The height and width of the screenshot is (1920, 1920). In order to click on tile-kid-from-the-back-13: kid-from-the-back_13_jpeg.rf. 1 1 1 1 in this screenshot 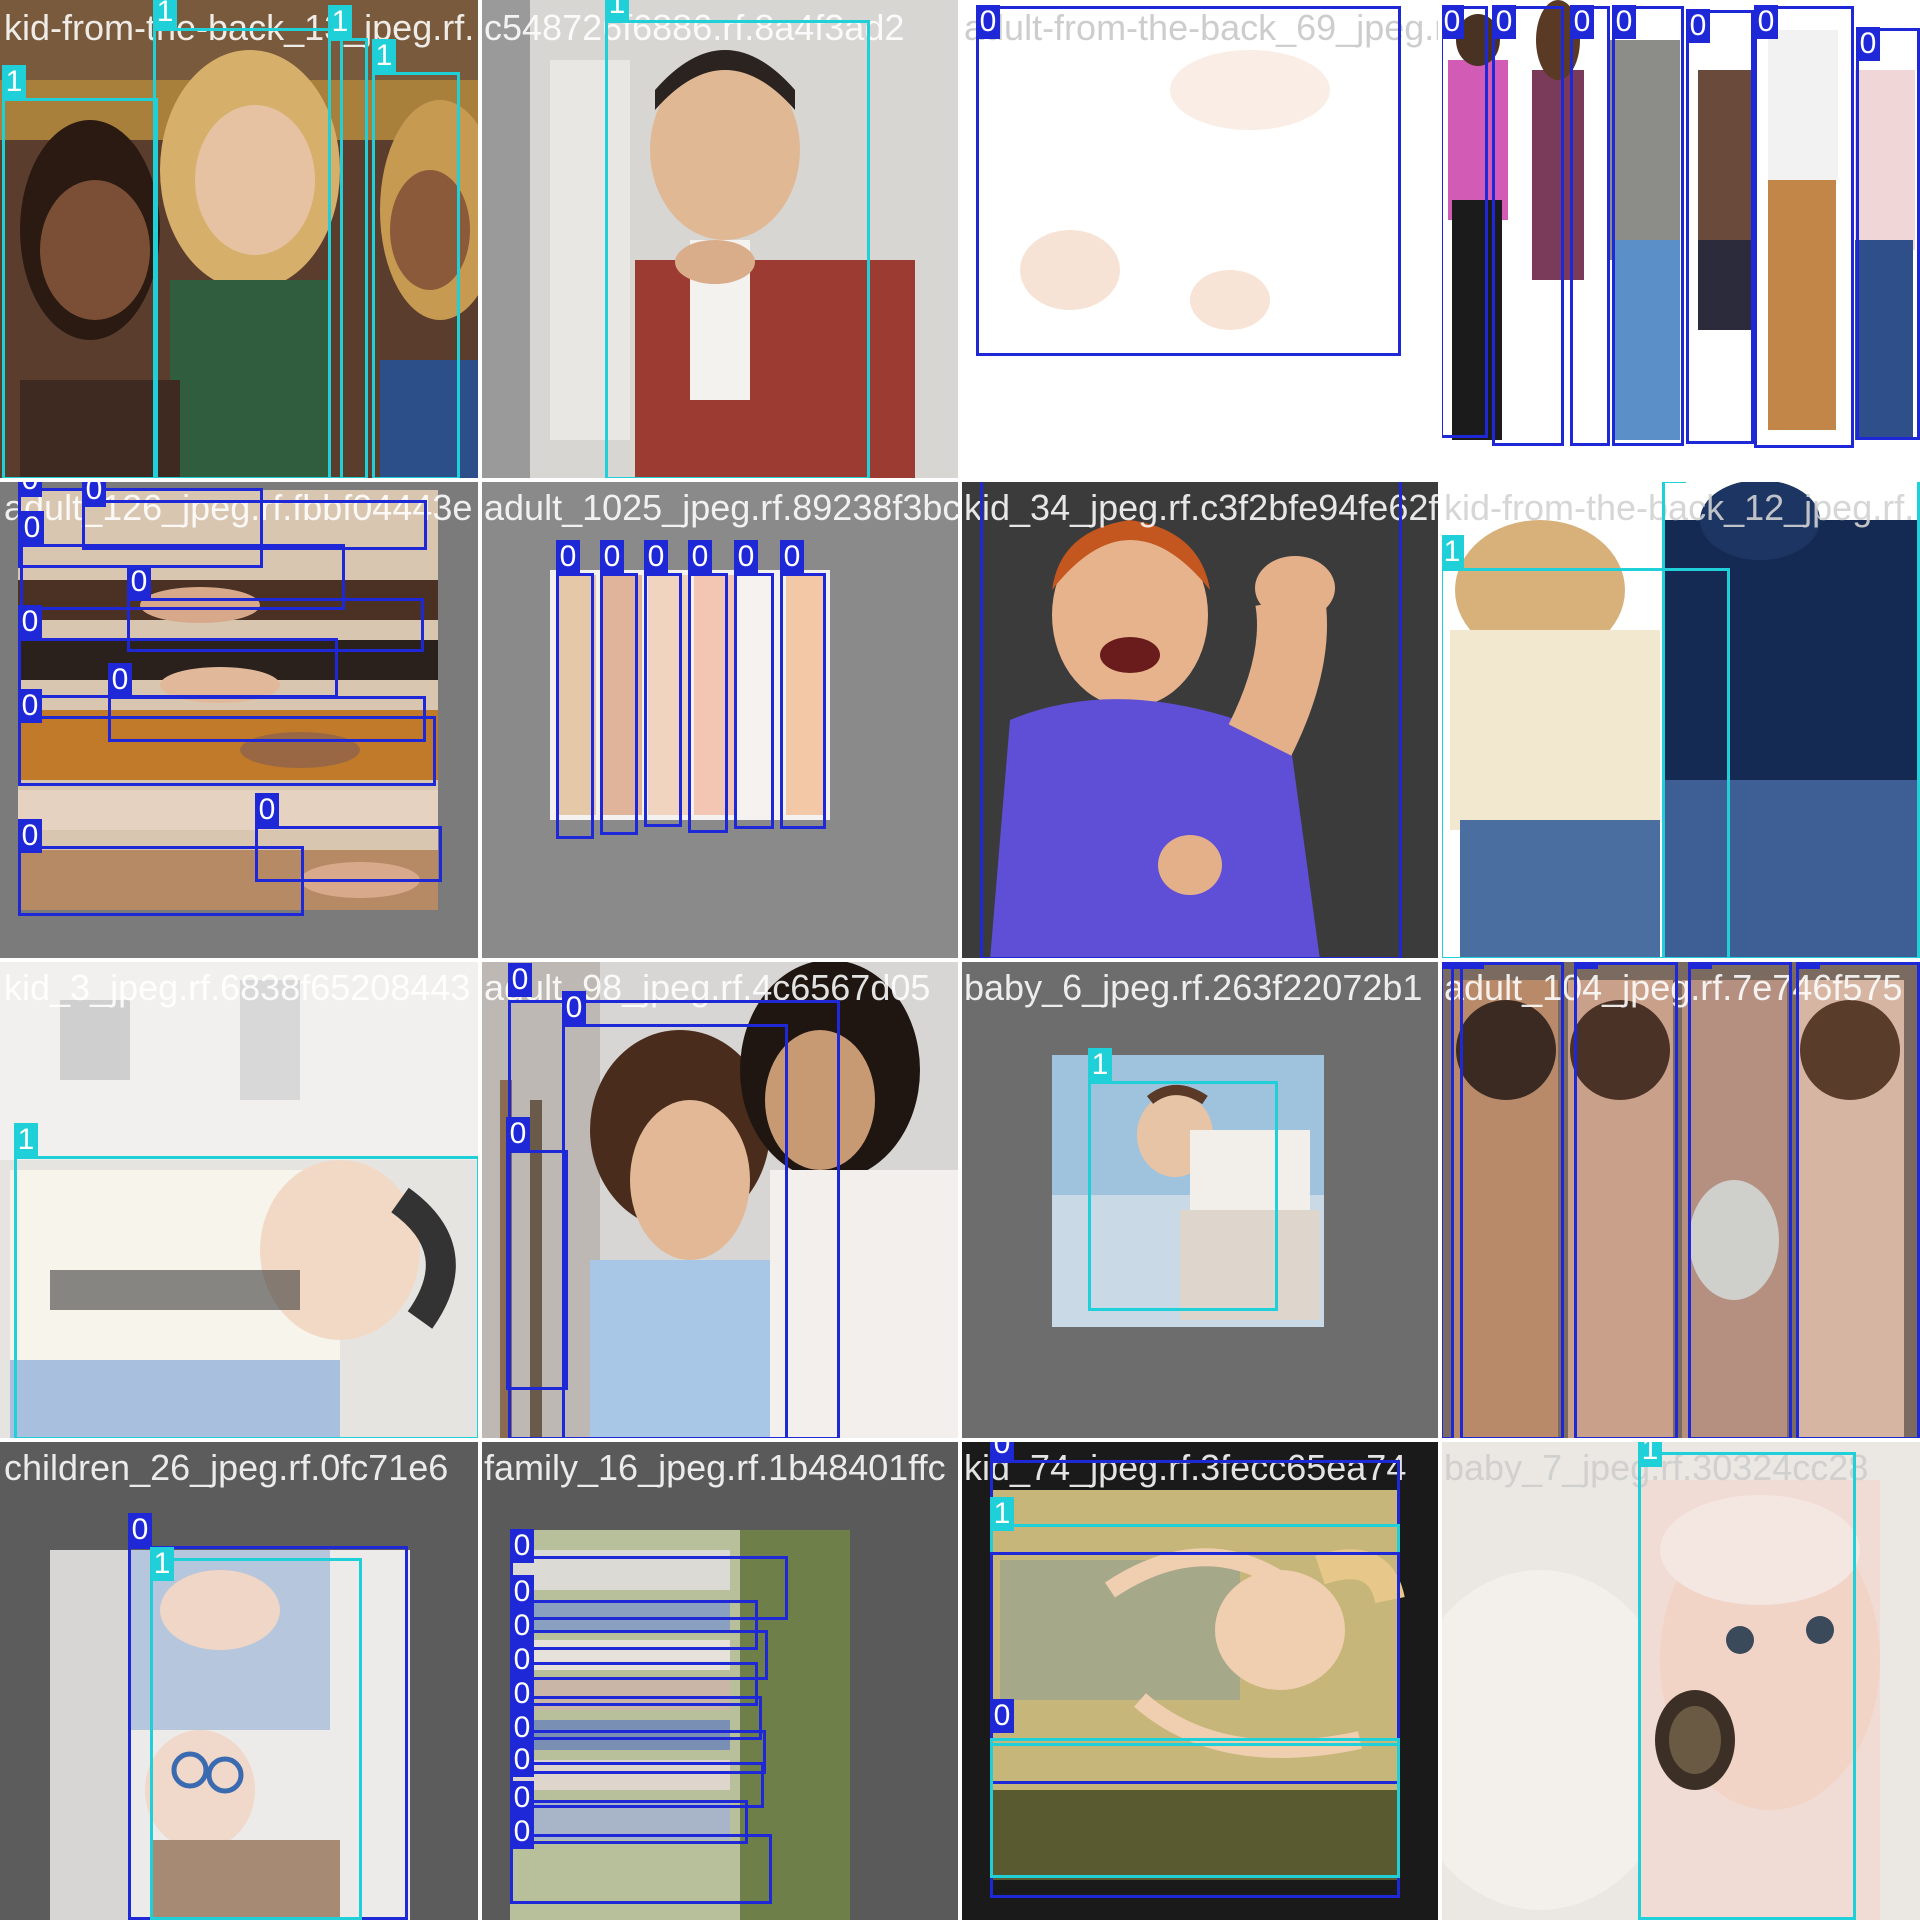, I will do `click(240, 240)`.